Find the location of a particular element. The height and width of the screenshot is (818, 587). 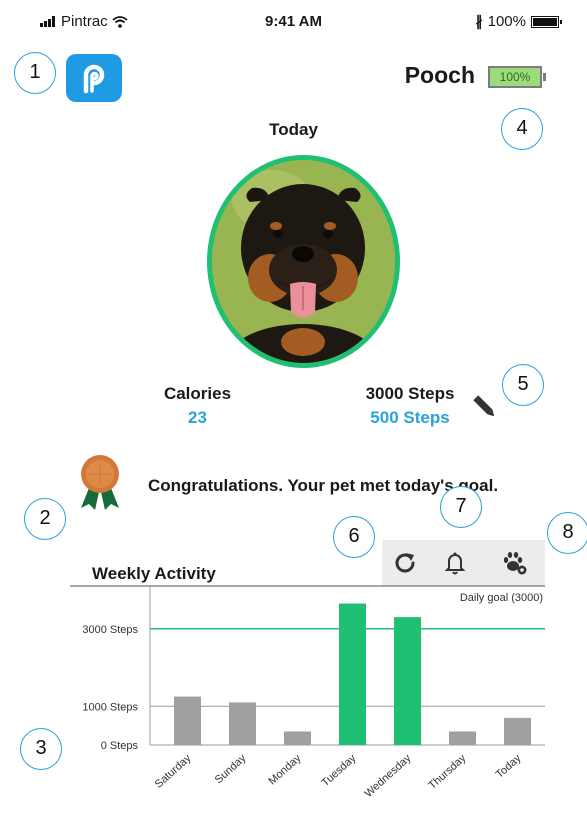

pet-avatar is located at coordinates (303, 261).